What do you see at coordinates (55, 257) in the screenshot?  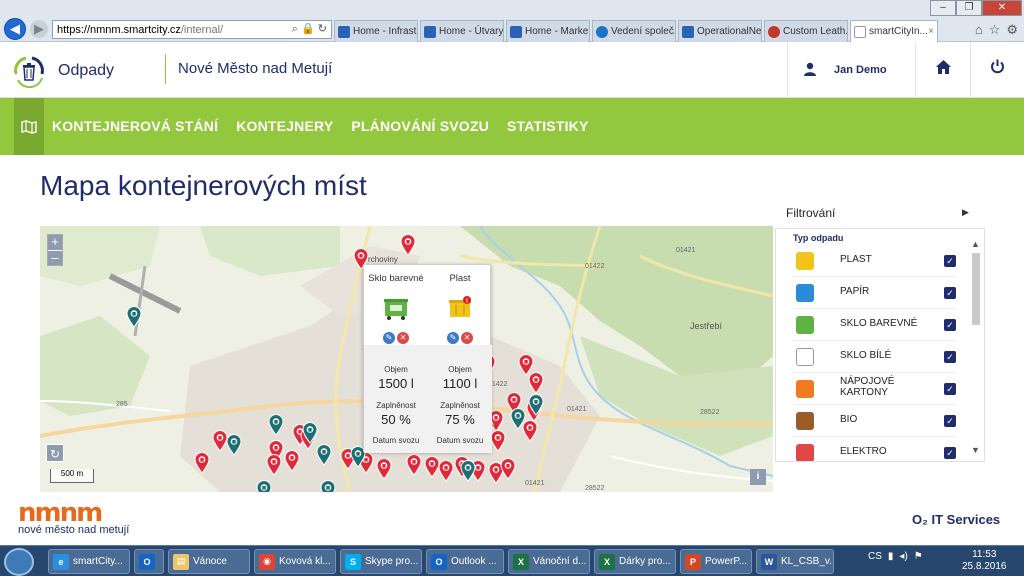 I see `zoom-out-button: –` at bounding box center [55, 257].